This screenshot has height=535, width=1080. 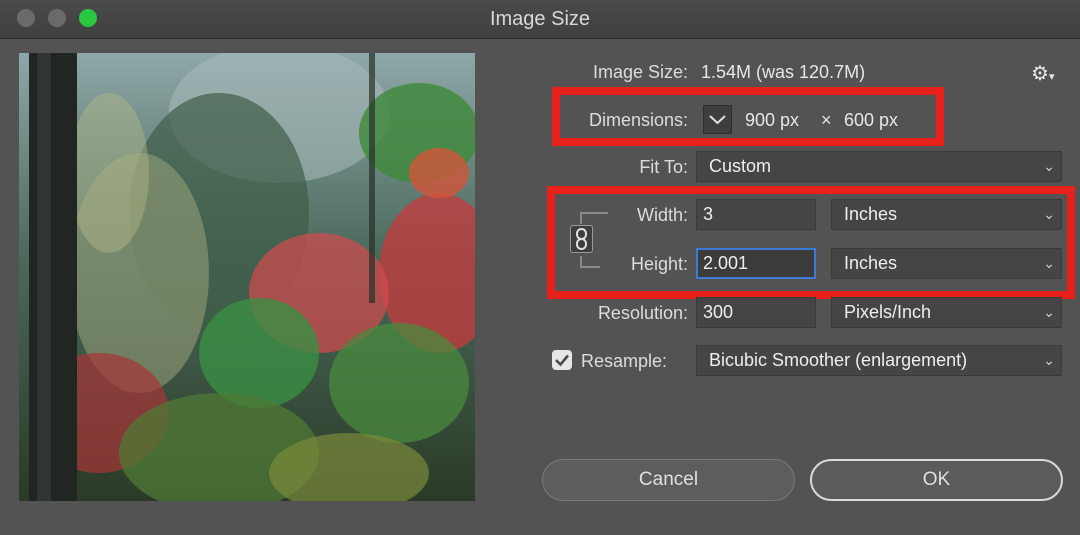 What do you see at coordinates (1042, 73) in the screenshot?
I see `gear-icon: ⚙▾` at bounding box center [1042, 73].